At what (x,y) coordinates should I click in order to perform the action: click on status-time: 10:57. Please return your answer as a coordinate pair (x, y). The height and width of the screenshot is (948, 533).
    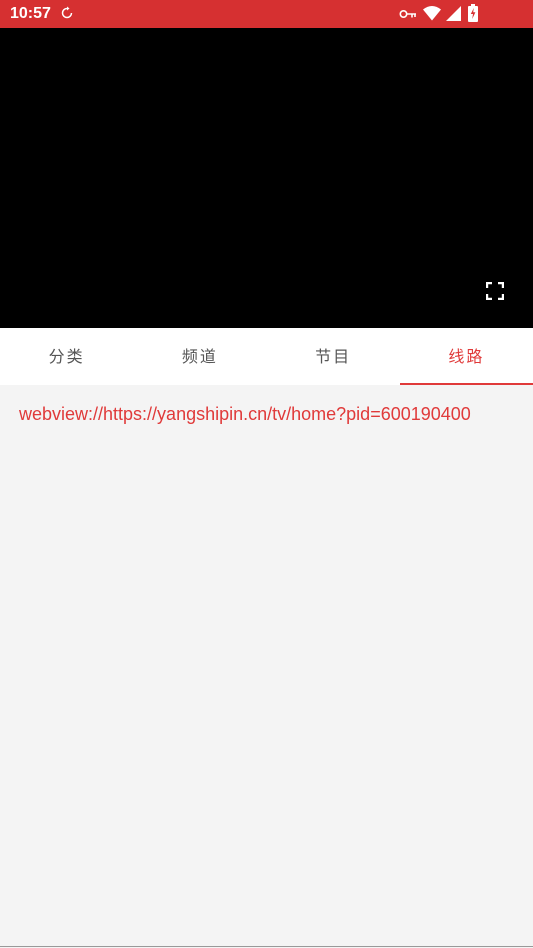
    Looking at the image, I should click on (30, 13).